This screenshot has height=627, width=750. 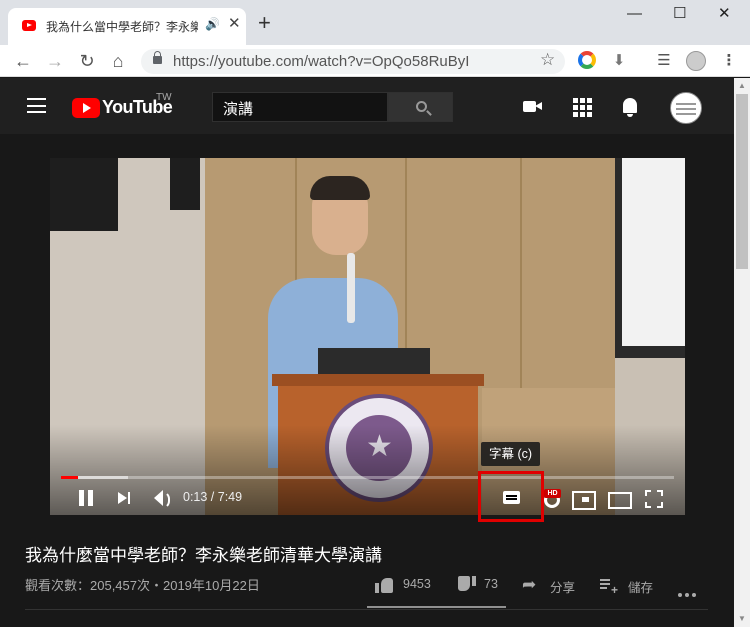 What do you see at coordinates (511, 454) in the screenshot?
I see `subtitles-tooltip: 字幕 (c)` at bounding box center [511, 454].